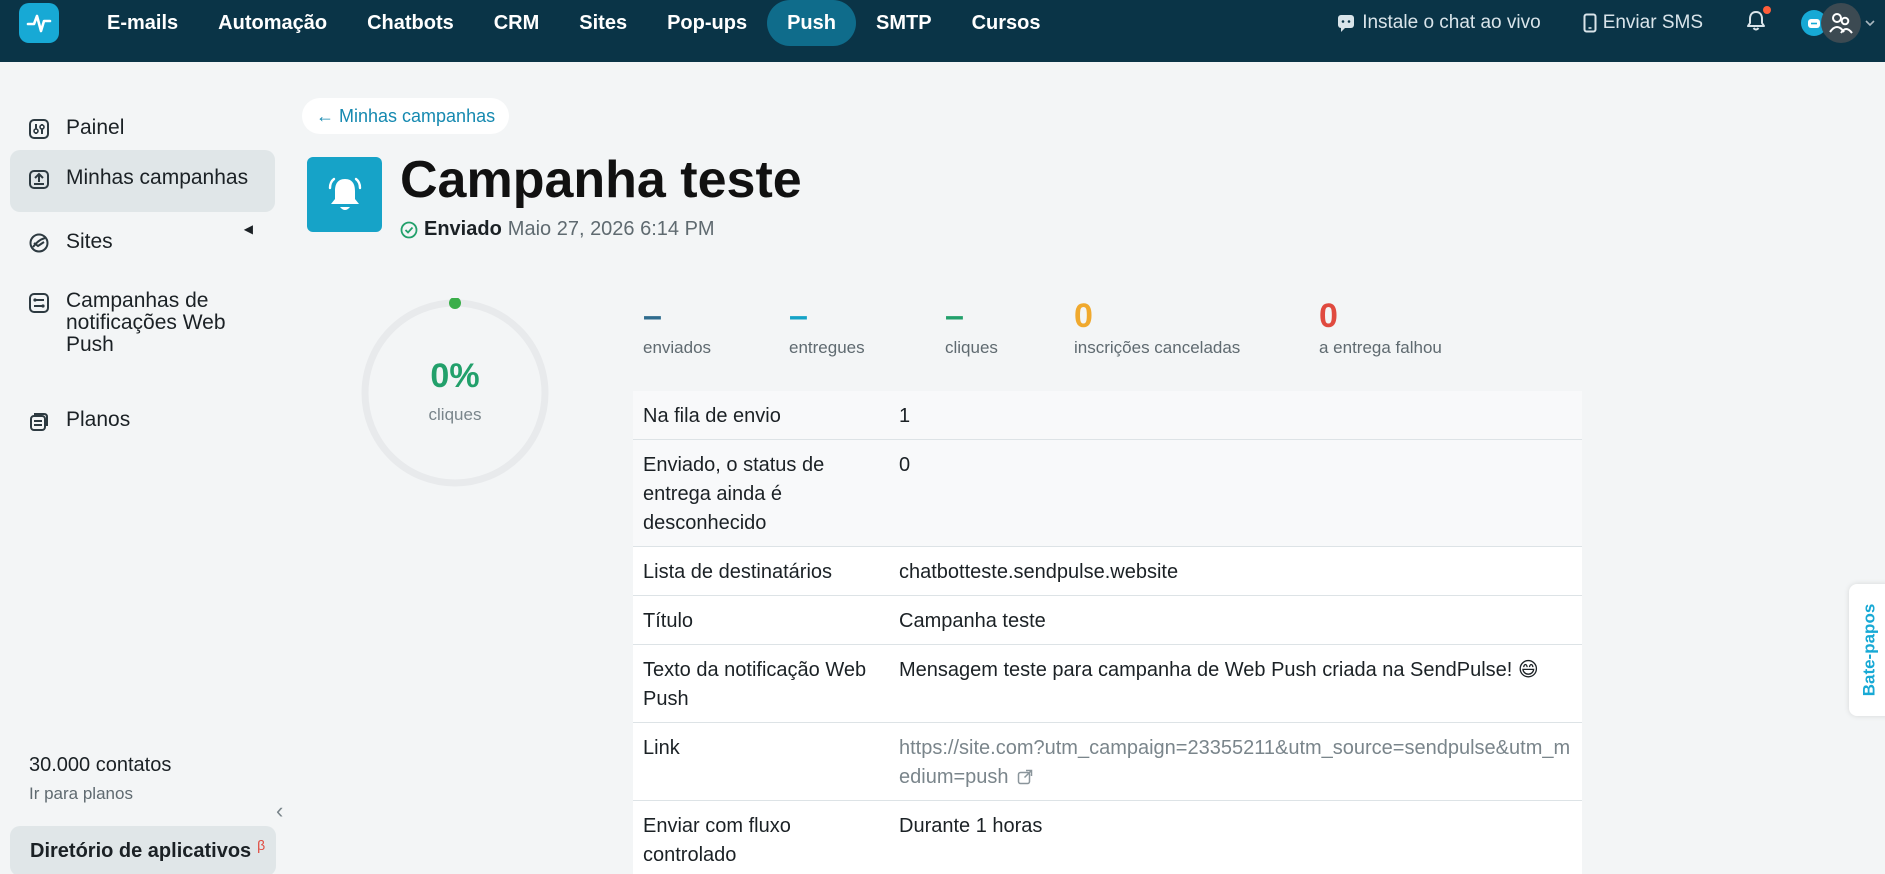 The image size is (1885, 874). What do you see at coordinates (455, 376) in the screenshot?
I see `clicks-percent: 0%` at bounding box center [455, 376].